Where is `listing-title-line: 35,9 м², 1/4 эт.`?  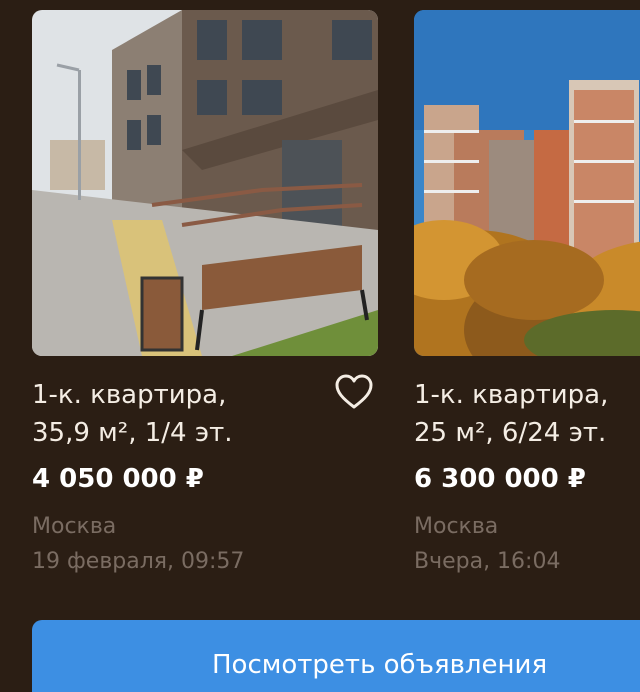 listing-title-line: 35,9 м², 1/4 эт. is located at coordinates (132, 433).